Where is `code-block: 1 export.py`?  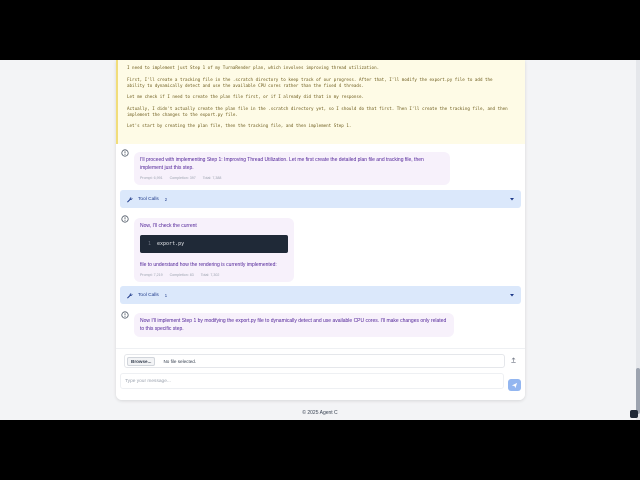
code-block: 1 export.py is located at coordinates (214, 244).